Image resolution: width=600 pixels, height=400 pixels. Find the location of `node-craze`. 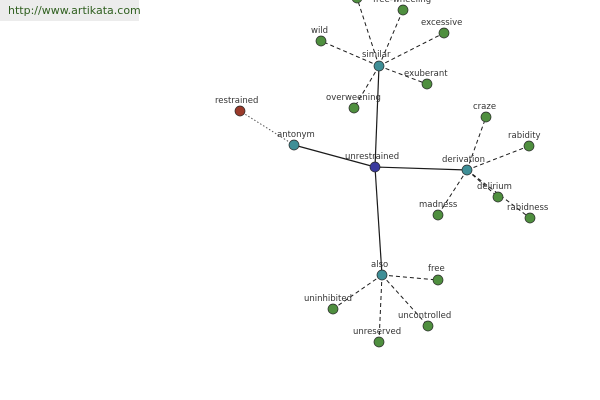

node-craze is located at coordinates (486, 117).